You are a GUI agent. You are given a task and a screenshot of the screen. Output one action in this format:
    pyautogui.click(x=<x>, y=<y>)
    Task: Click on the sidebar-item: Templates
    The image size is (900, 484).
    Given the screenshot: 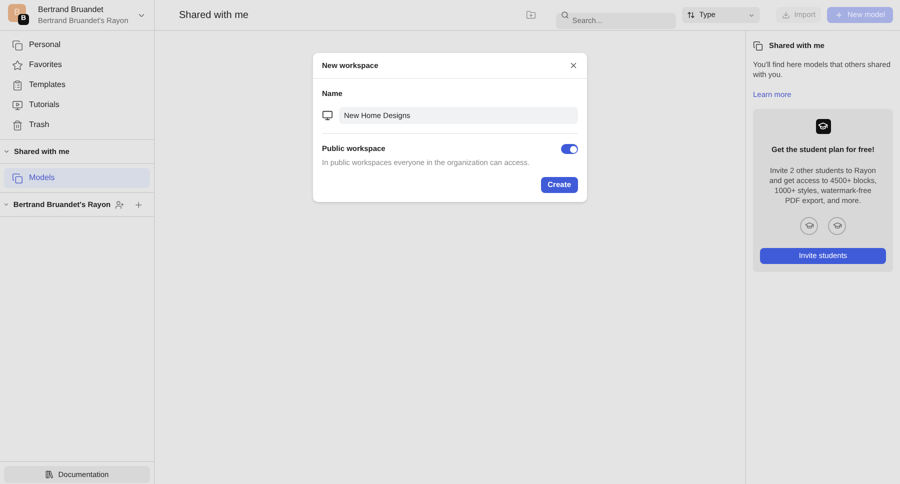 What is the action you would take?
    pyautogui.click(x=77, y=85)
    